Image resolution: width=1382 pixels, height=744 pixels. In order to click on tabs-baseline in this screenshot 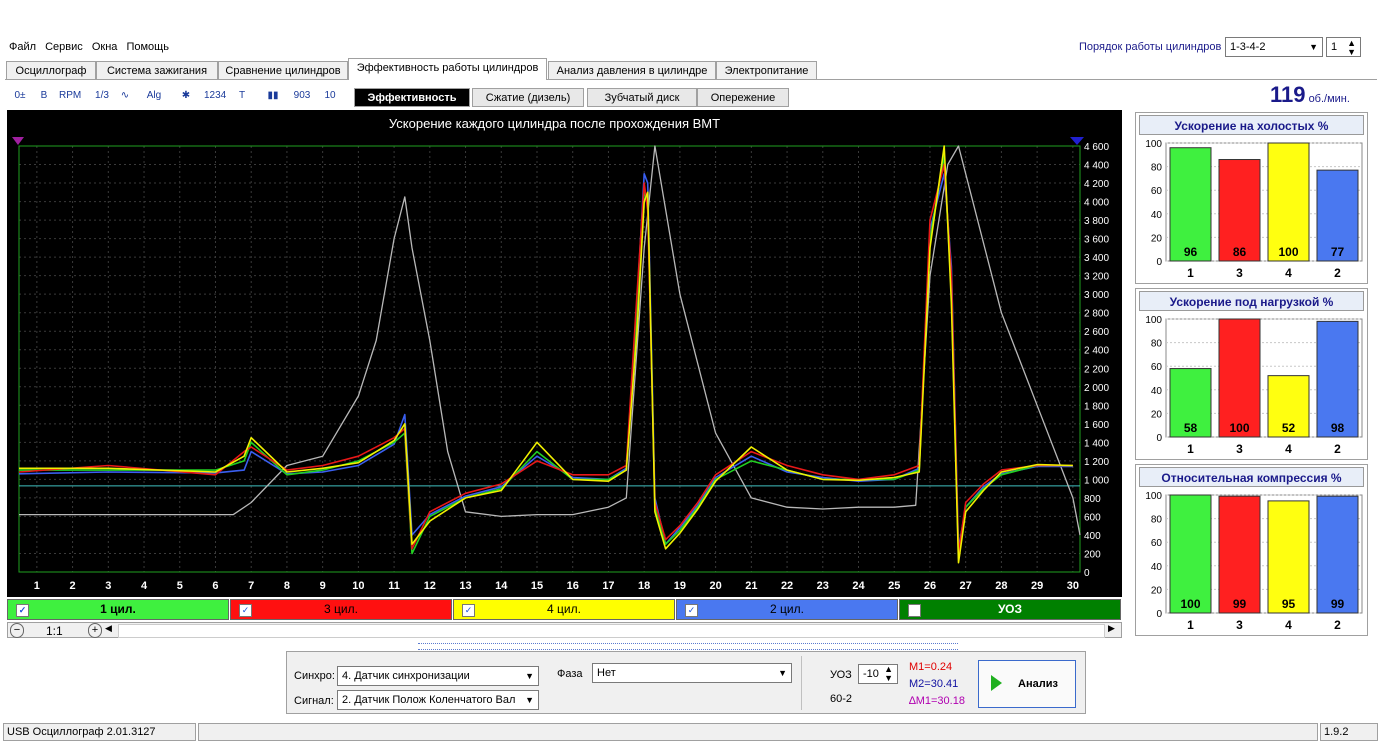, I will do `click(691, 79)`.